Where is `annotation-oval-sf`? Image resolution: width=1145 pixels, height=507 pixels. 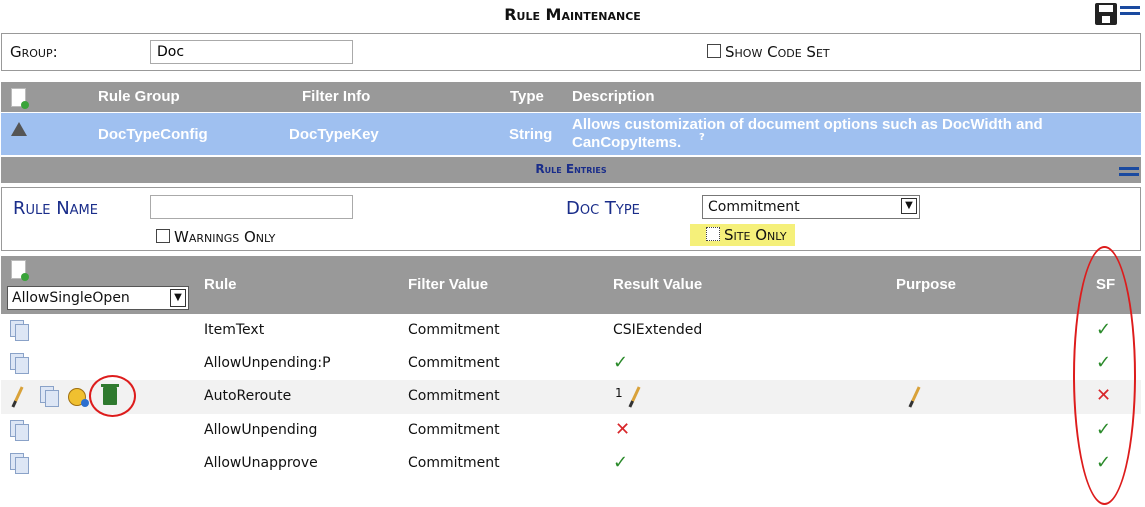 annotation-oval-sf is located at coordinates (1104, 375).